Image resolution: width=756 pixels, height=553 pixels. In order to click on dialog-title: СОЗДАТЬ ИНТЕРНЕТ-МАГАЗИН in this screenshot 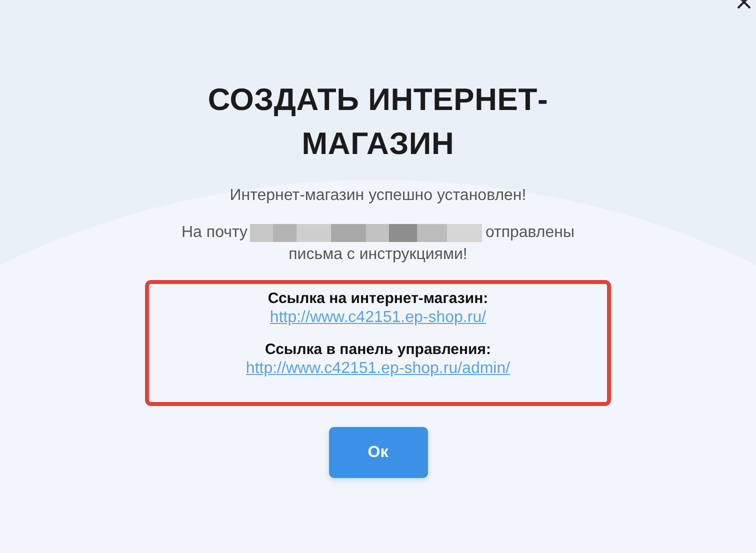, I will do `click(378, 122)`.